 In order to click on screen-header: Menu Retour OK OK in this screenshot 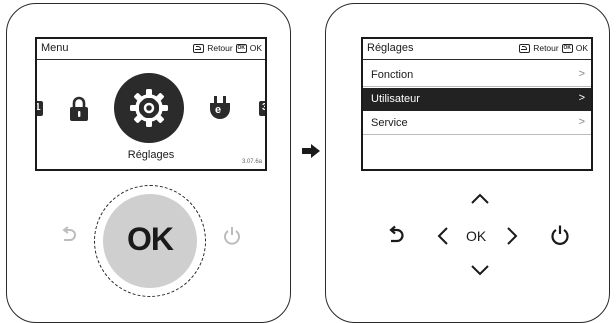, I will do `click(151, 49)`.